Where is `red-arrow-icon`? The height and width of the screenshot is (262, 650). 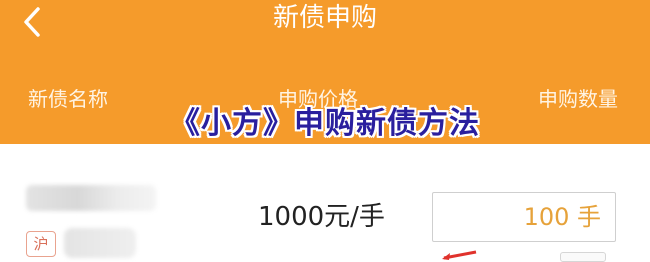
red-arrow-icon is located at coordinates (459, 255).